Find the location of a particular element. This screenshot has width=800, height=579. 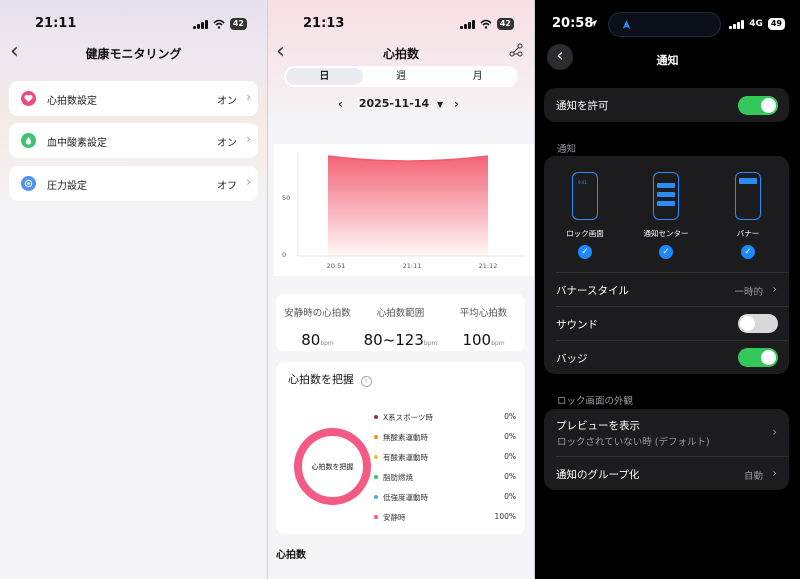

chart-svg: 50 0 20:51 21:11 21:12 is located at coordinates (404, 211).